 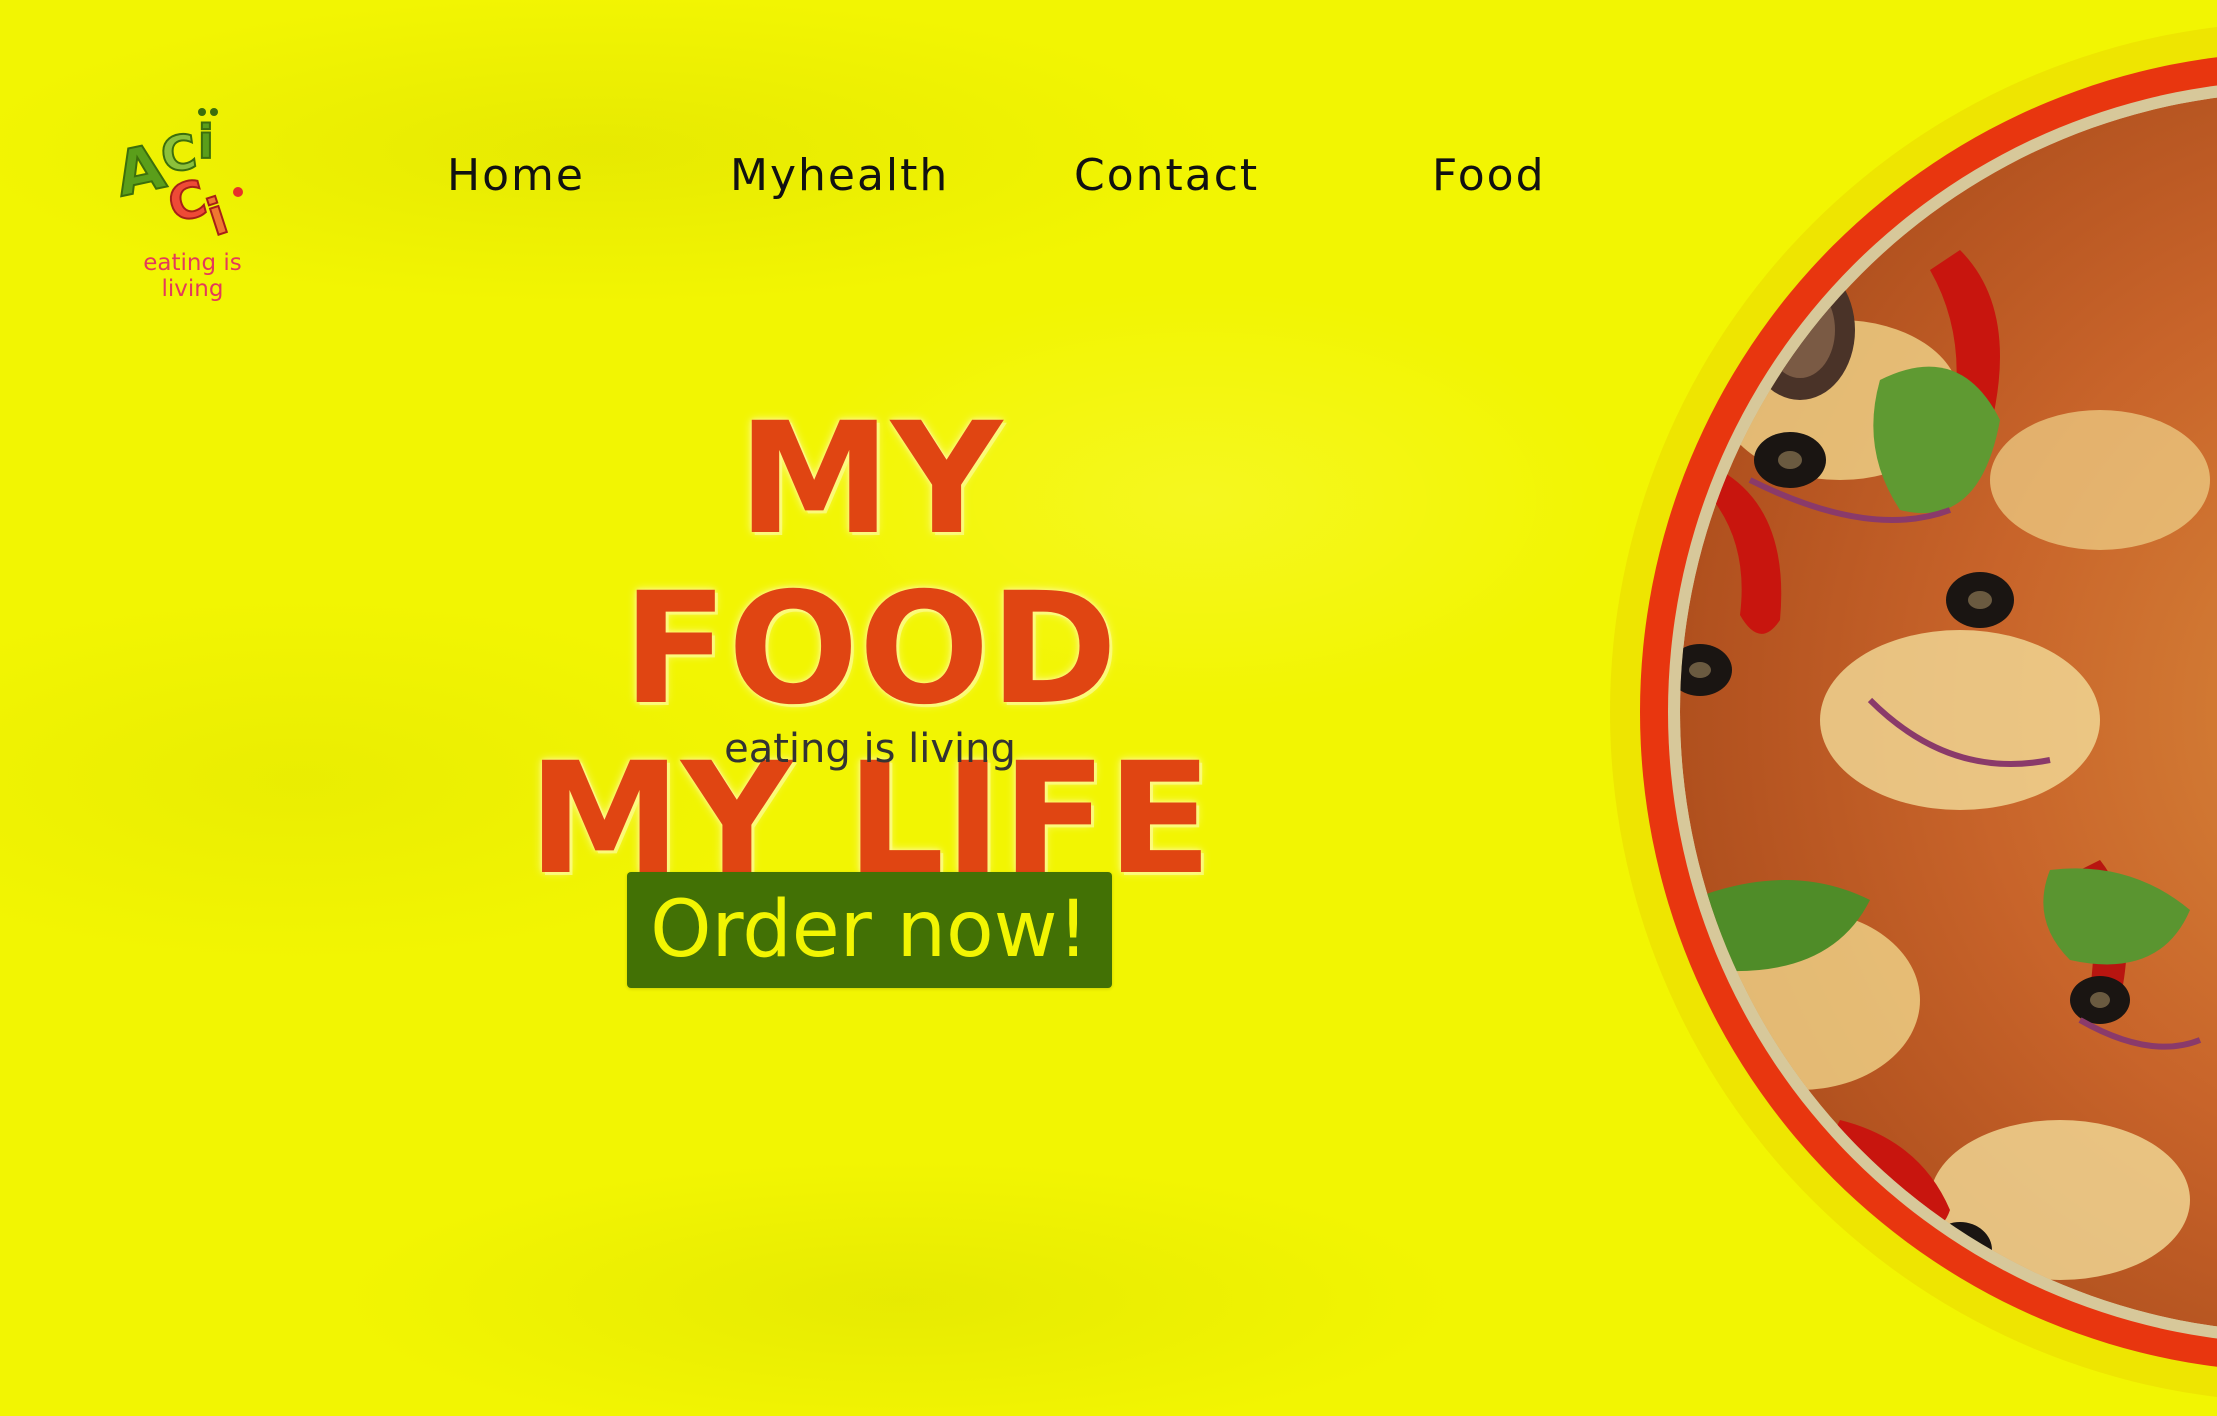 I want to click on nav-home: Home, so click(x=516, y=175).